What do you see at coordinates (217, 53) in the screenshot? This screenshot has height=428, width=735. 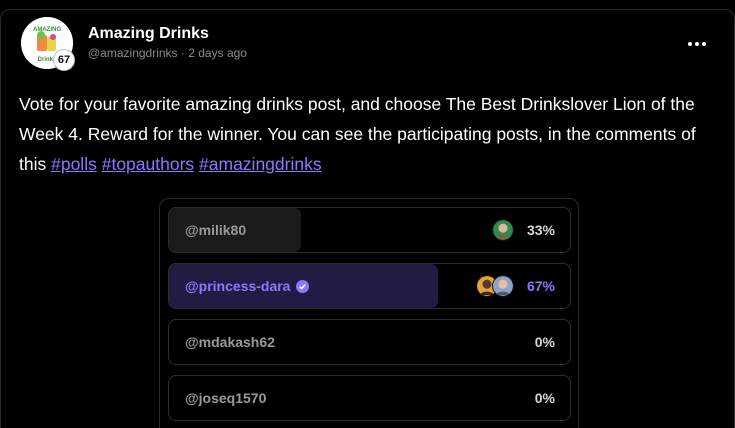 I see `post-time: 2 days ago` at bounding box center [217, 53].